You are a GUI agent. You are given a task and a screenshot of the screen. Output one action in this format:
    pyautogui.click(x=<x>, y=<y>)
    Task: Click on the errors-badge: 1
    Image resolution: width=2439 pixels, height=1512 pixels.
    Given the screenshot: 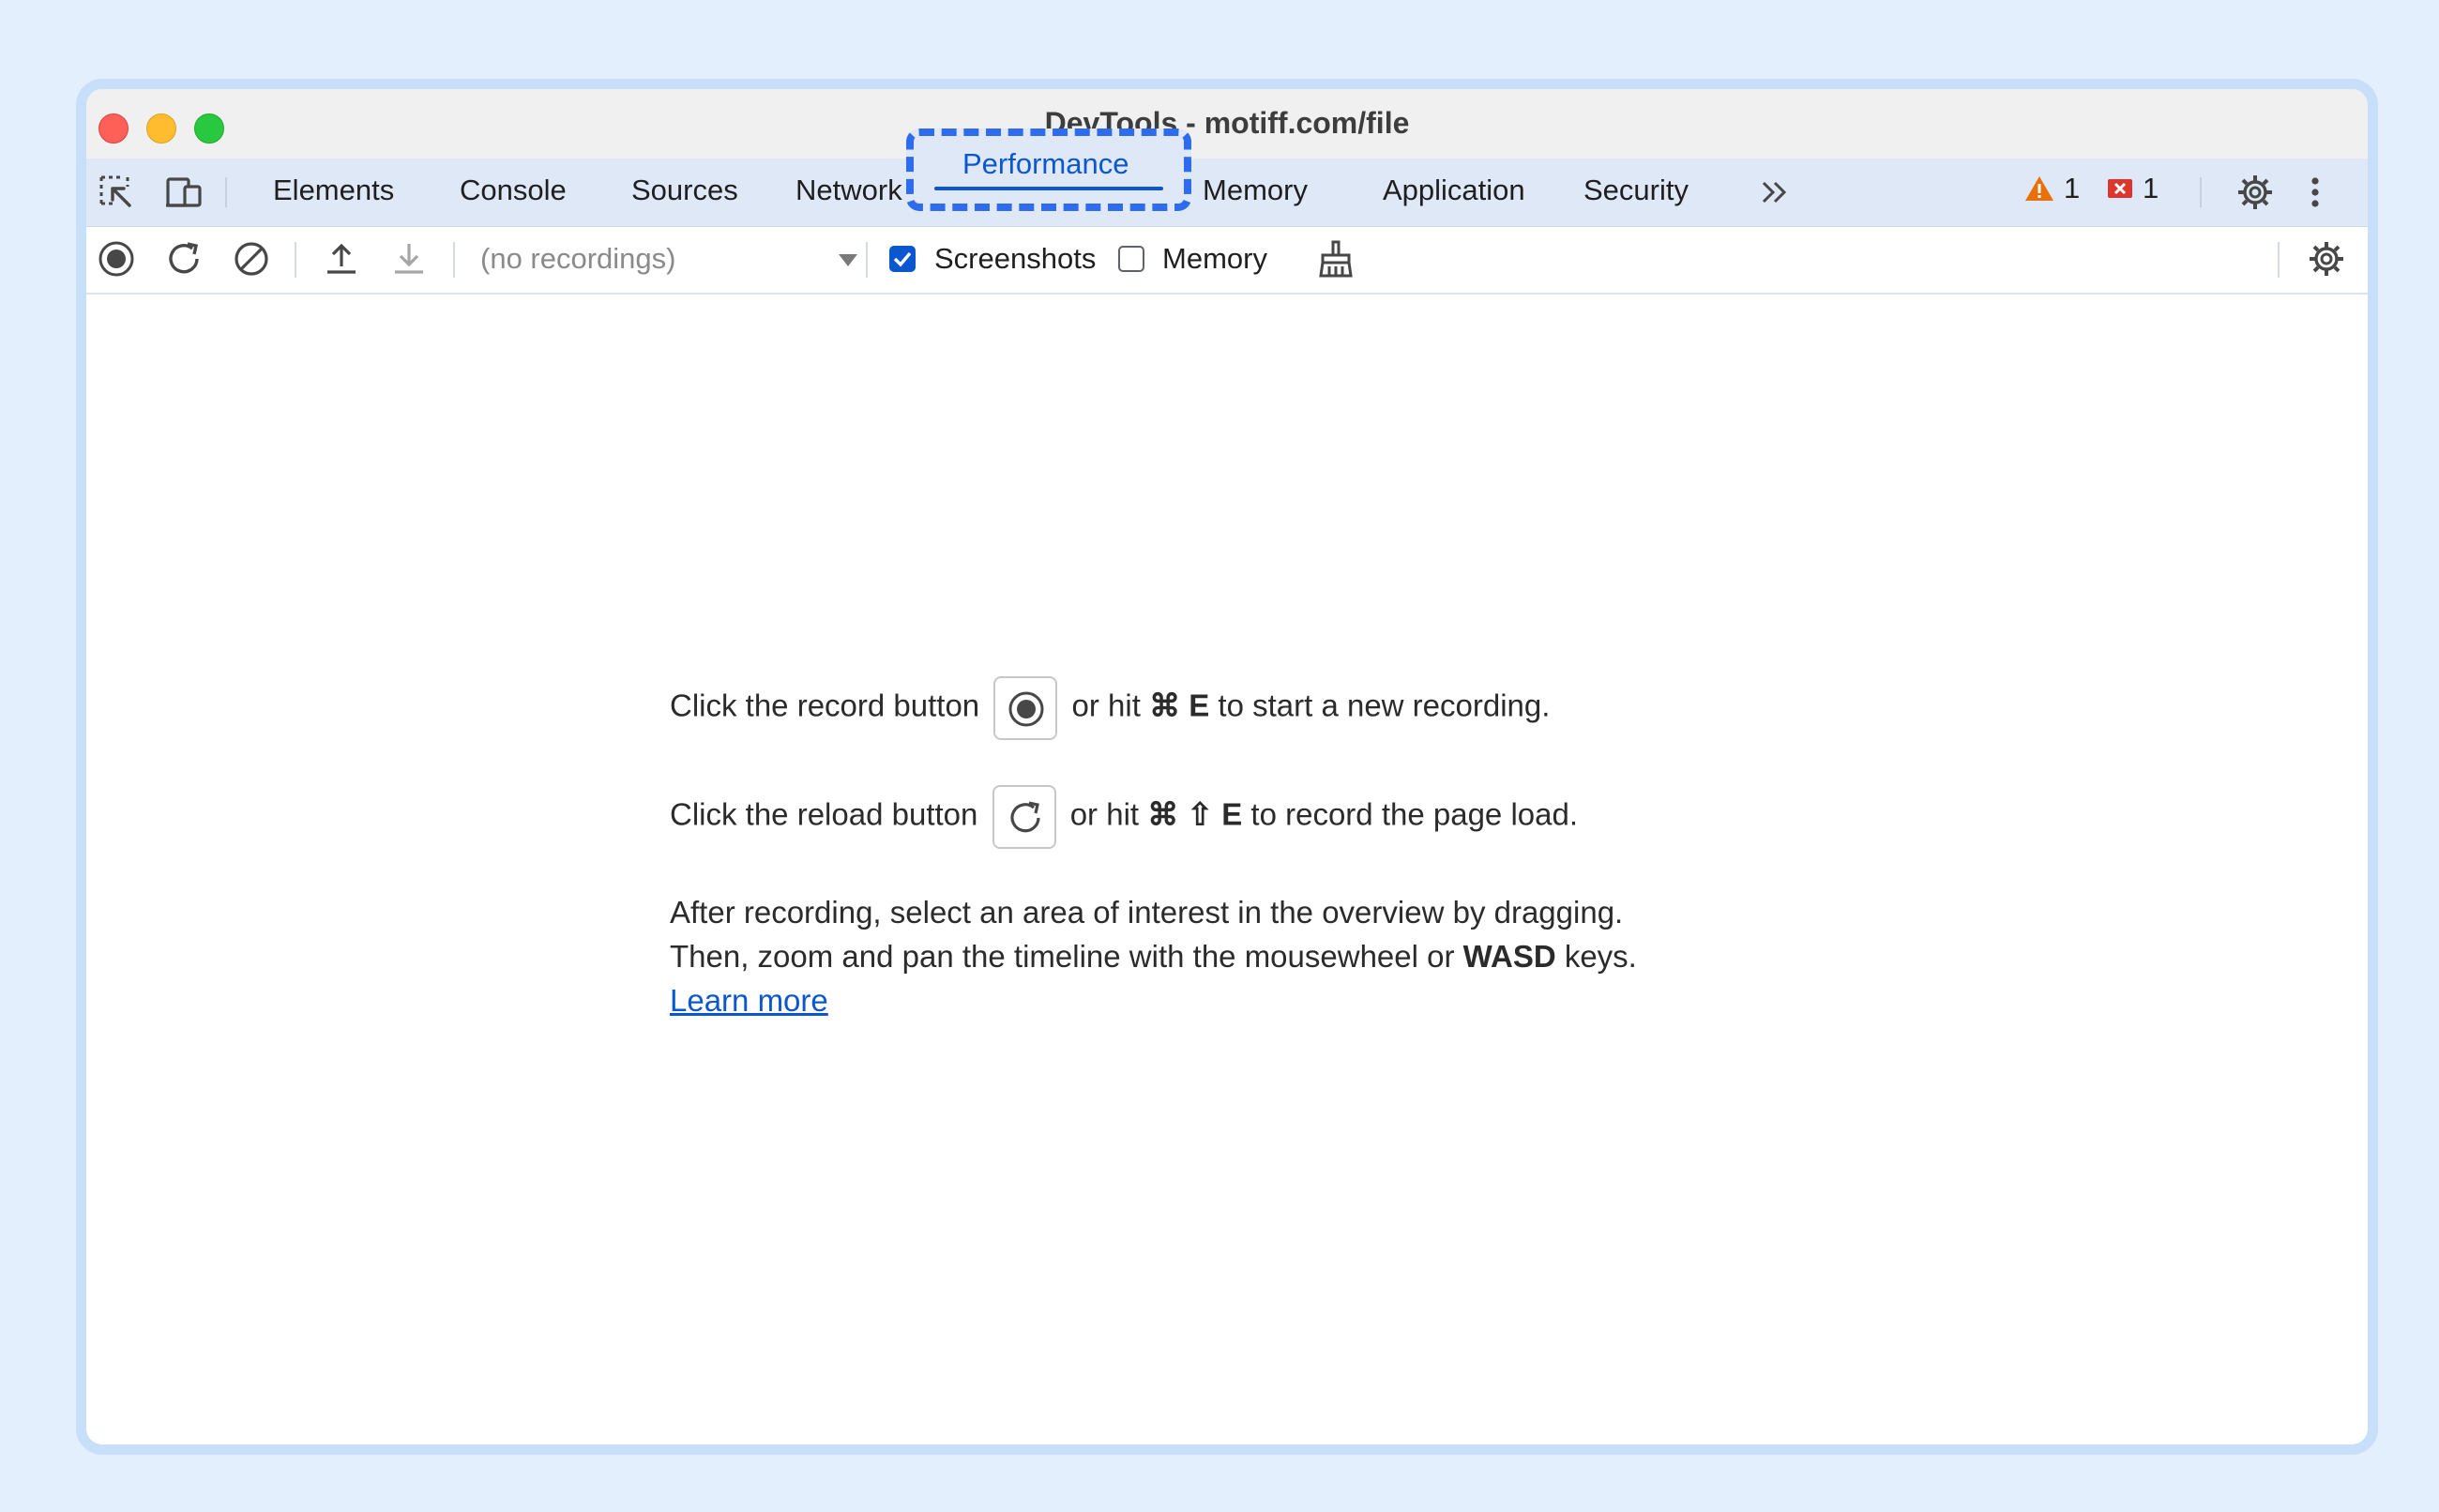 What is the action you would take?
    pyautogui.click(x=2133, y=188)
    